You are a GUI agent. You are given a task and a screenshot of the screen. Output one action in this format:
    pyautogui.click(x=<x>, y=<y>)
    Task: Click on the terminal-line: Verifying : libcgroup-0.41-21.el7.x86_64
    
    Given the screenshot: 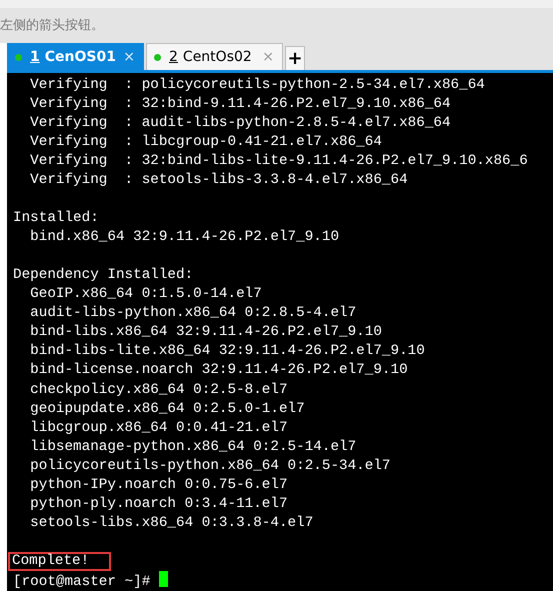 What is the action you would take?
    pyautogui.click(x=205, y=142)
    